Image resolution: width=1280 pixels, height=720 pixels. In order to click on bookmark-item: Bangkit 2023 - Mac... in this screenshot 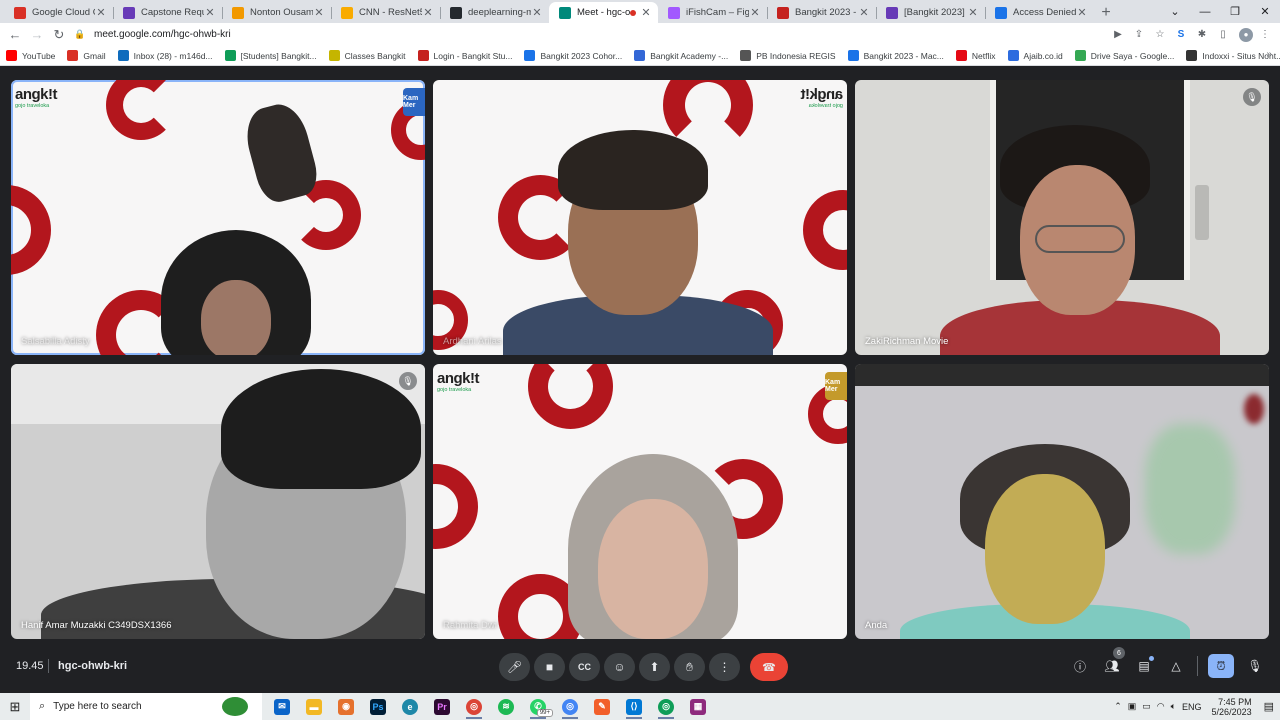, I will do `click(895, 55)`.